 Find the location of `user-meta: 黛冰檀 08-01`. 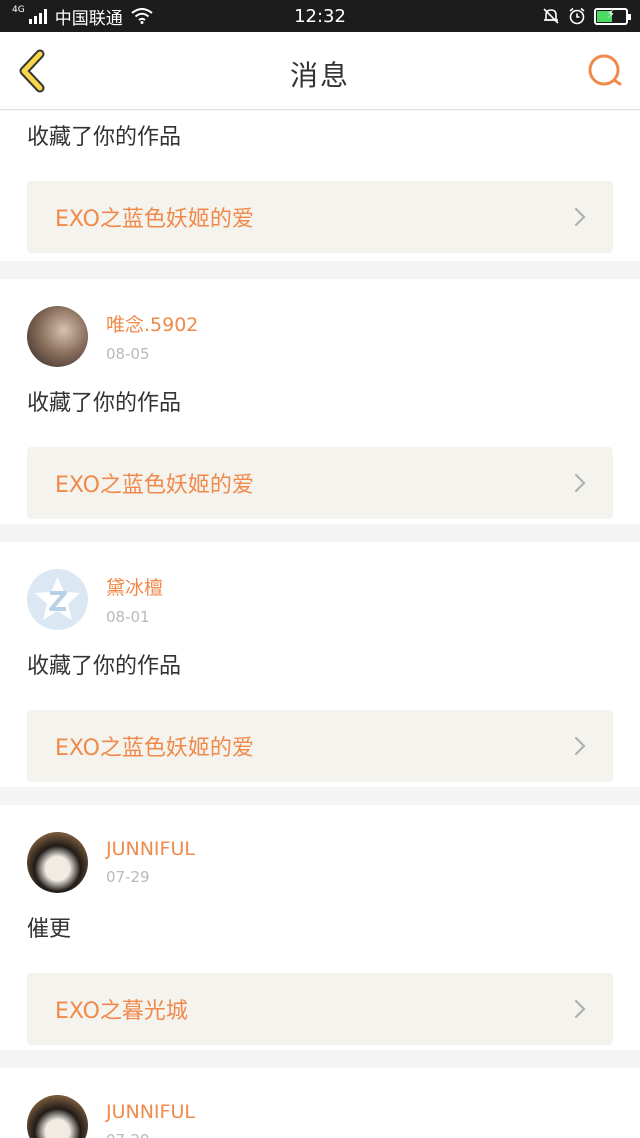

user-meta: 黛冰檀 08-01 is located at coordinates (134, 599).